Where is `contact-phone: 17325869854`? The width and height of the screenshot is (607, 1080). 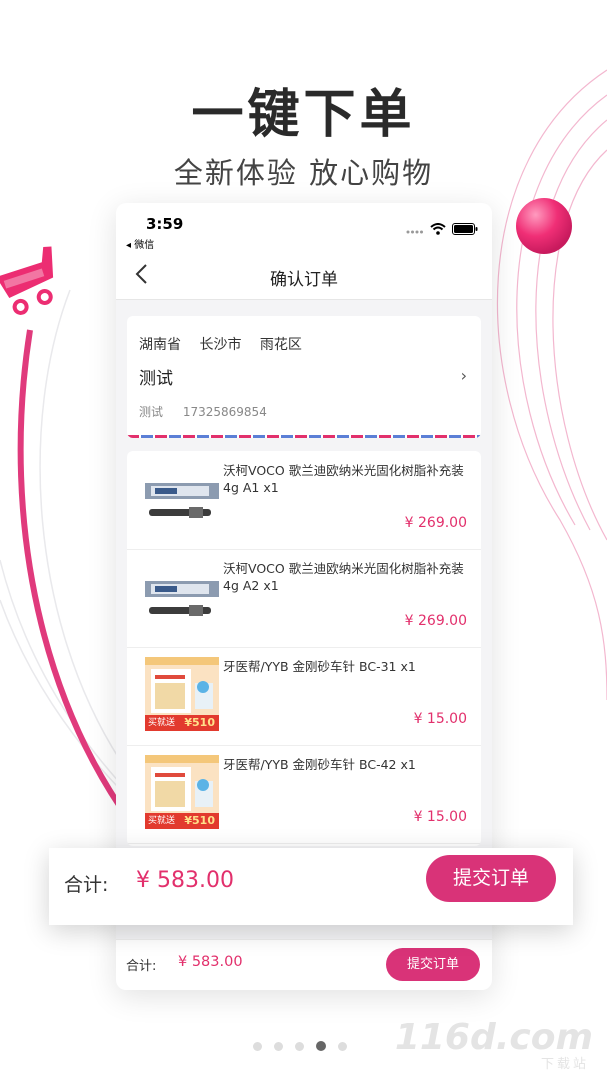
contact-phone: 17325869854 is located at coordinates (224, 412).